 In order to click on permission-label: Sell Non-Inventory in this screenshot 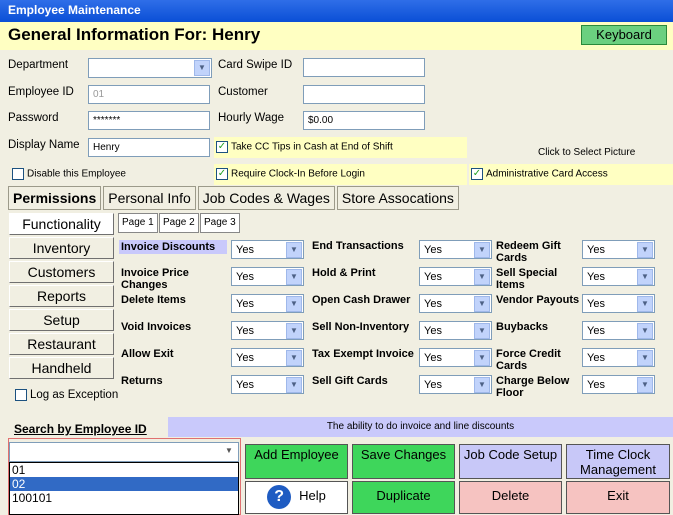, I will do `click(366, 327)`.